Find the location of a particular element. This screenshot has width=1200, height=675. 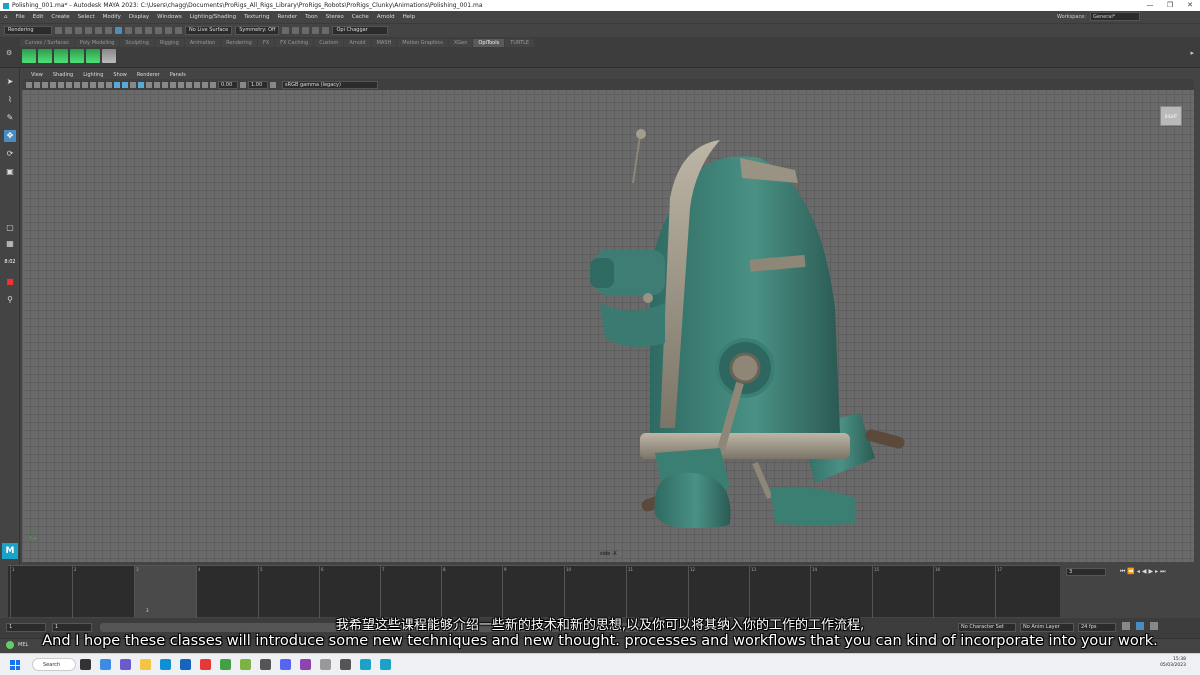

viewport-menu-view: View is located at coordinates (37, 75).